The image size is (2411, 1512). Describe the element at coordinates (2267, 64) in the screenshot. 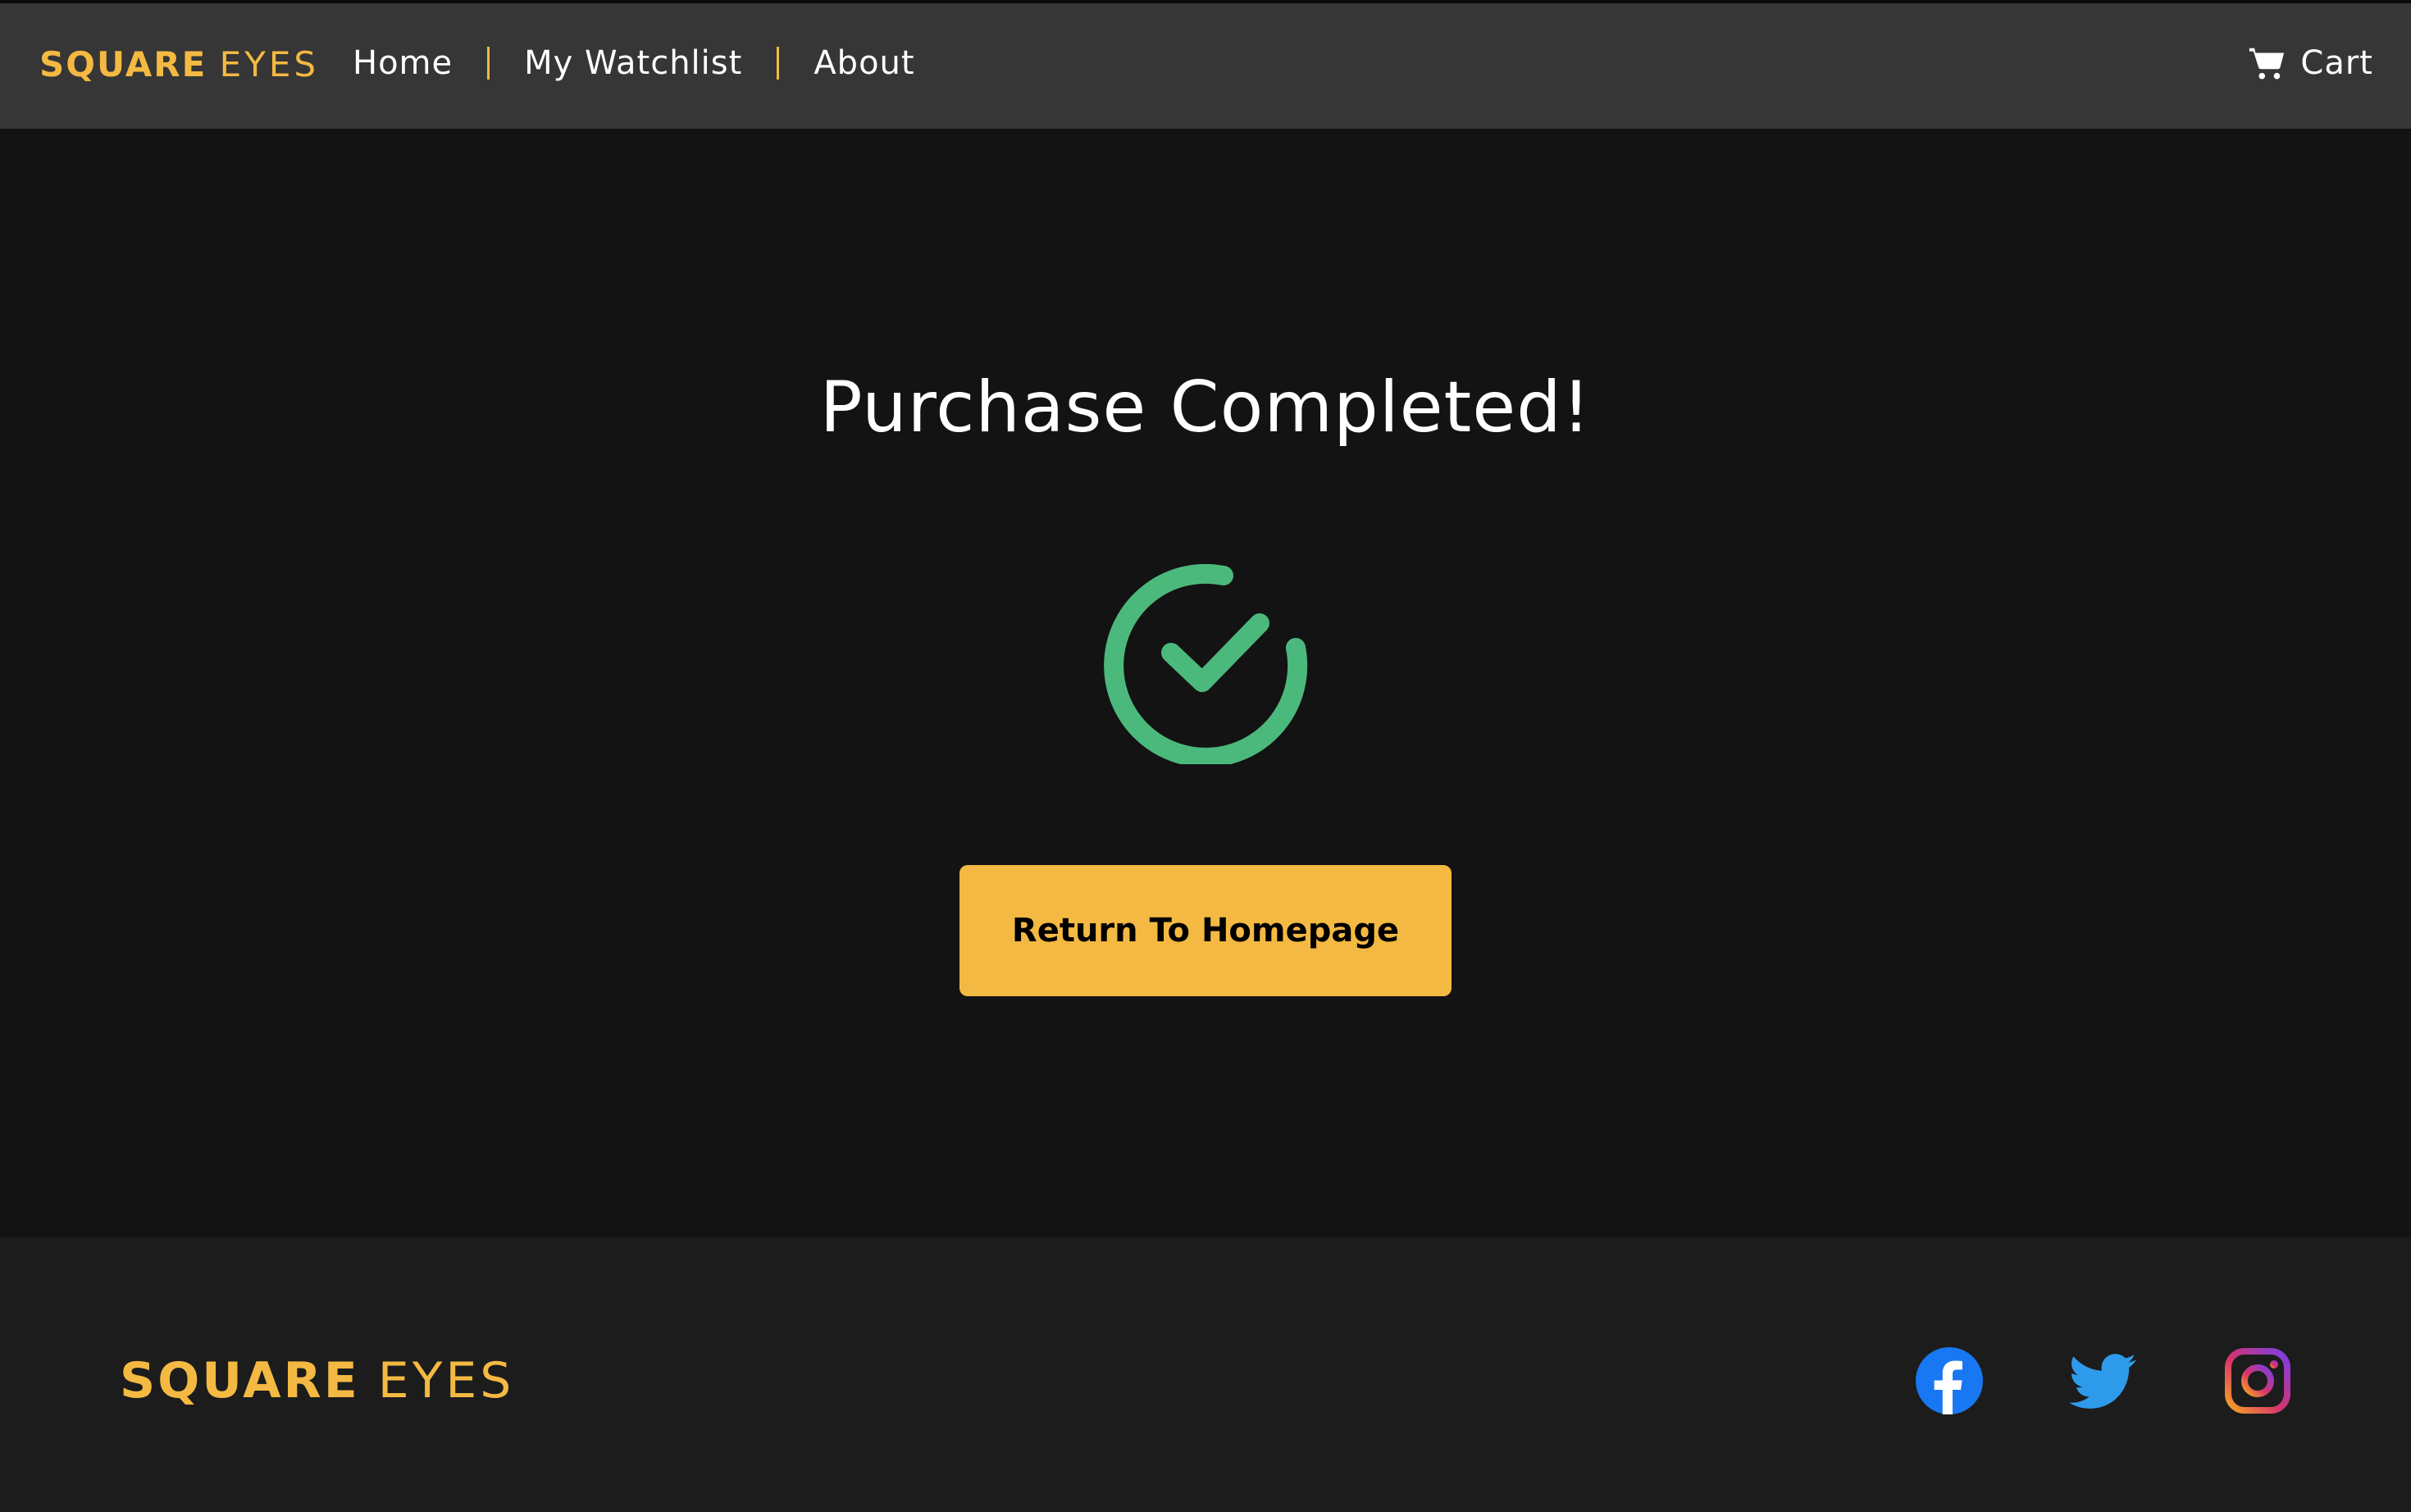

I see `cart-icon` at that location.